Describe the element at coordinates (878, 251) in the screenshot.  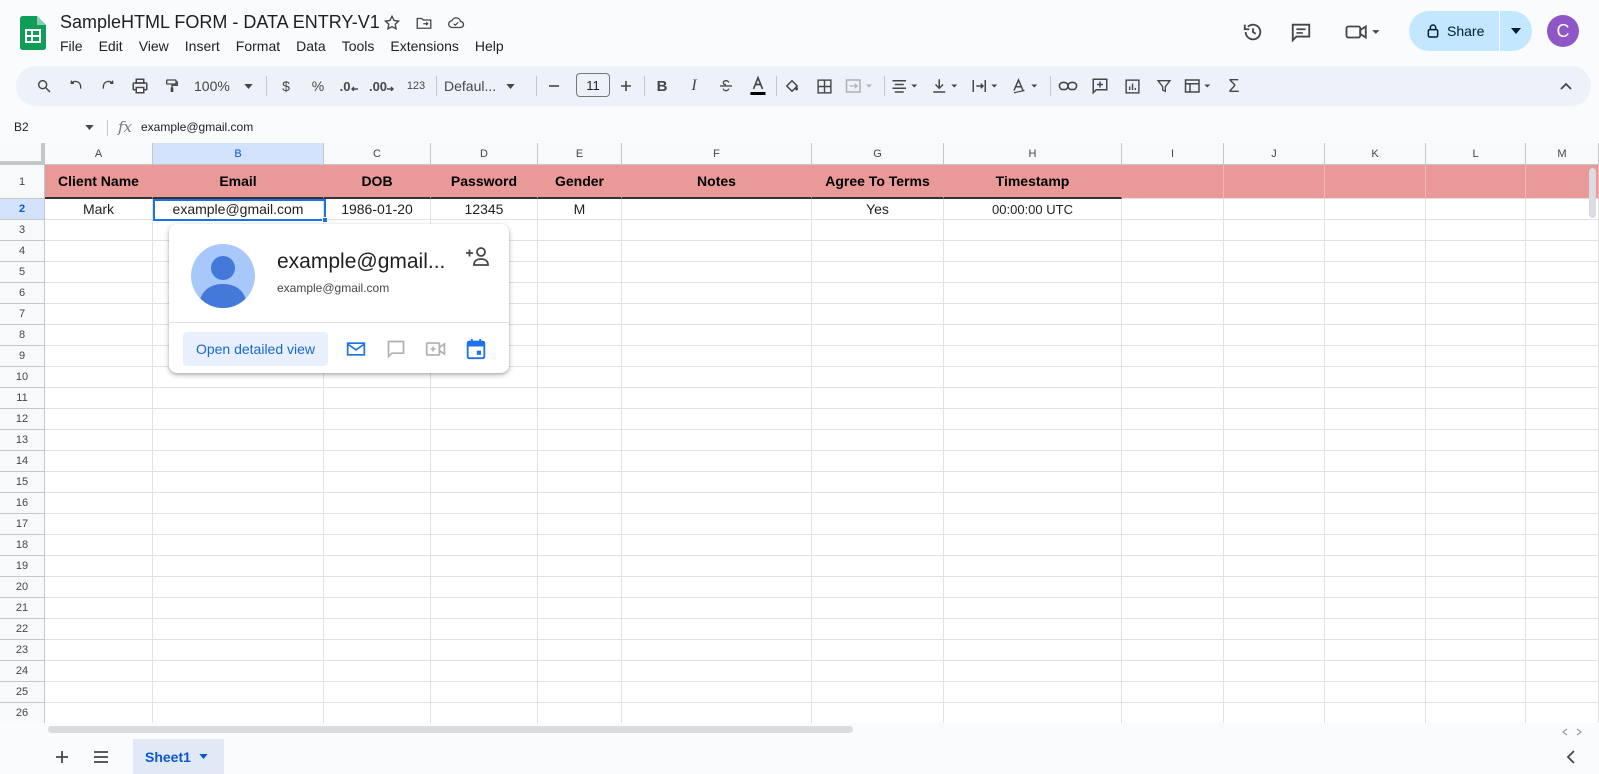
I see `cell-g4` at that location.